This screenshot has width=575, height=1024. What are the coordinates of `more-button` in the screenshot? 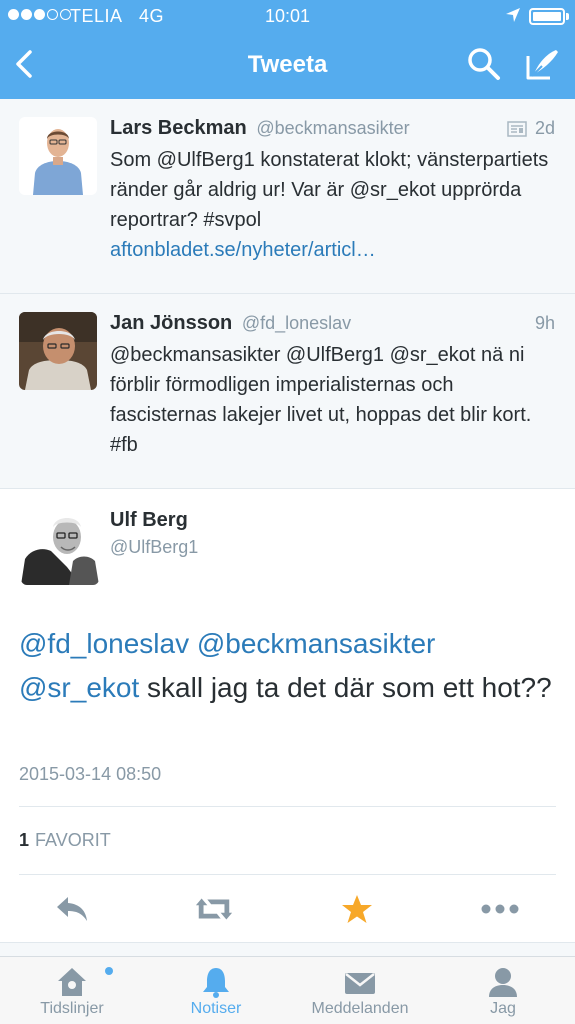 It's located at (500, 909).